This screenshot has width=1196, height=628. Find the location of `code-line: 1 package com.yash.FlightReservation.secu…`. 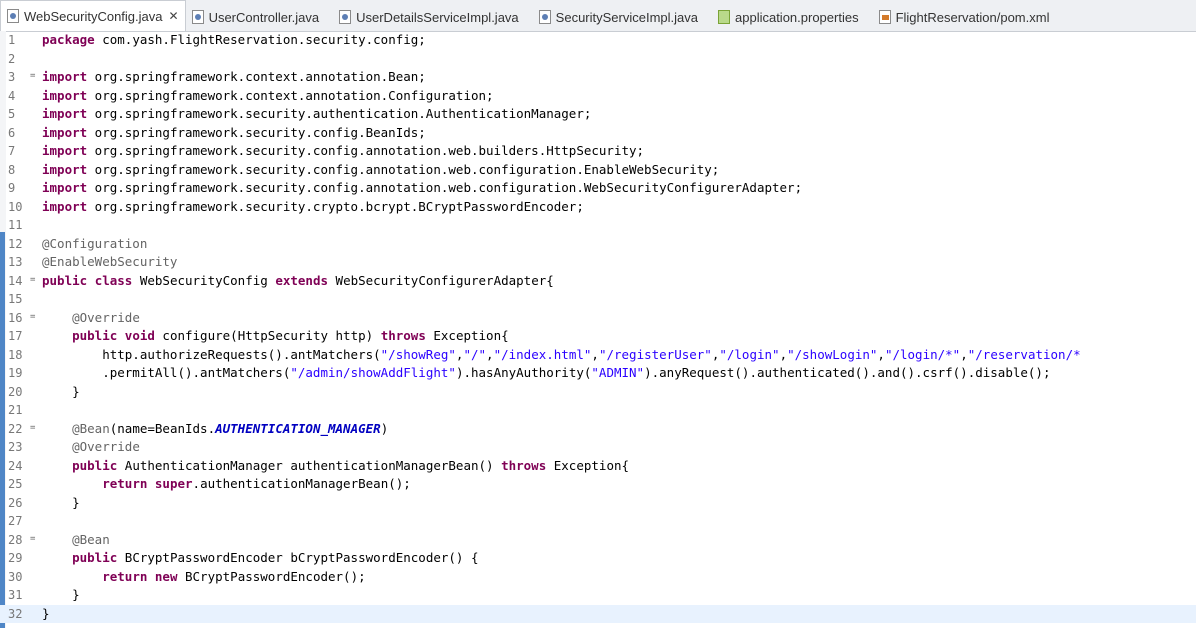

code-line: 1 package com.yash.FlightReservation.secu… is located at coordinates (598, 40).